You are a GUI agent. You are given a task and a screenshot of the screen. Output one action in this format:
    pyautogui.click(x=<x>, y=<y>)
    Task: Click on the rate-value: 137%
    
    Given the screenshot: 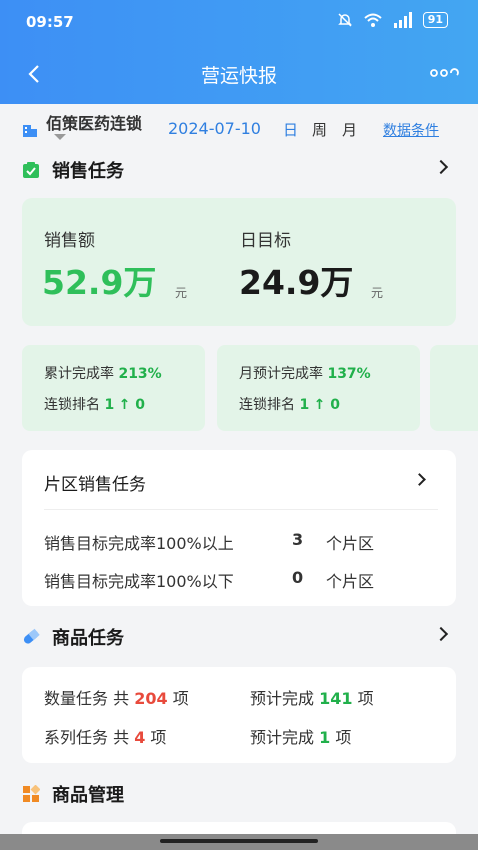 What is the action you would take?
    pyautogui.click(x=349, y=374)
    